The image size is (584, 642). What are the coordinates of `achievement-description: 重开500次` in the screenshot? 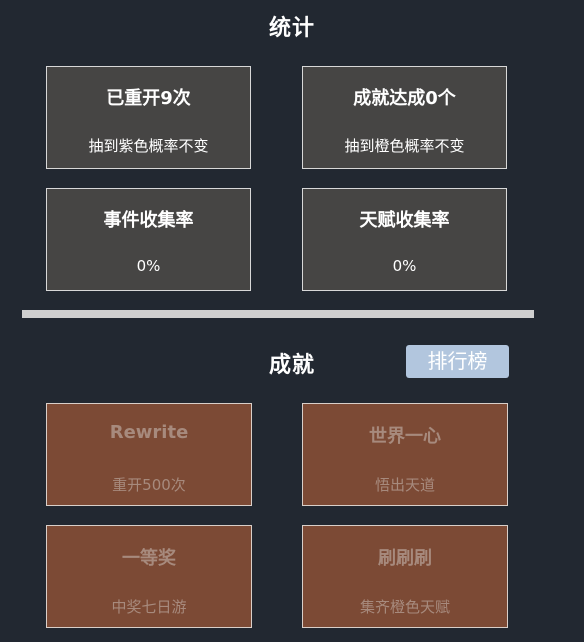 It's located at (149, 485).